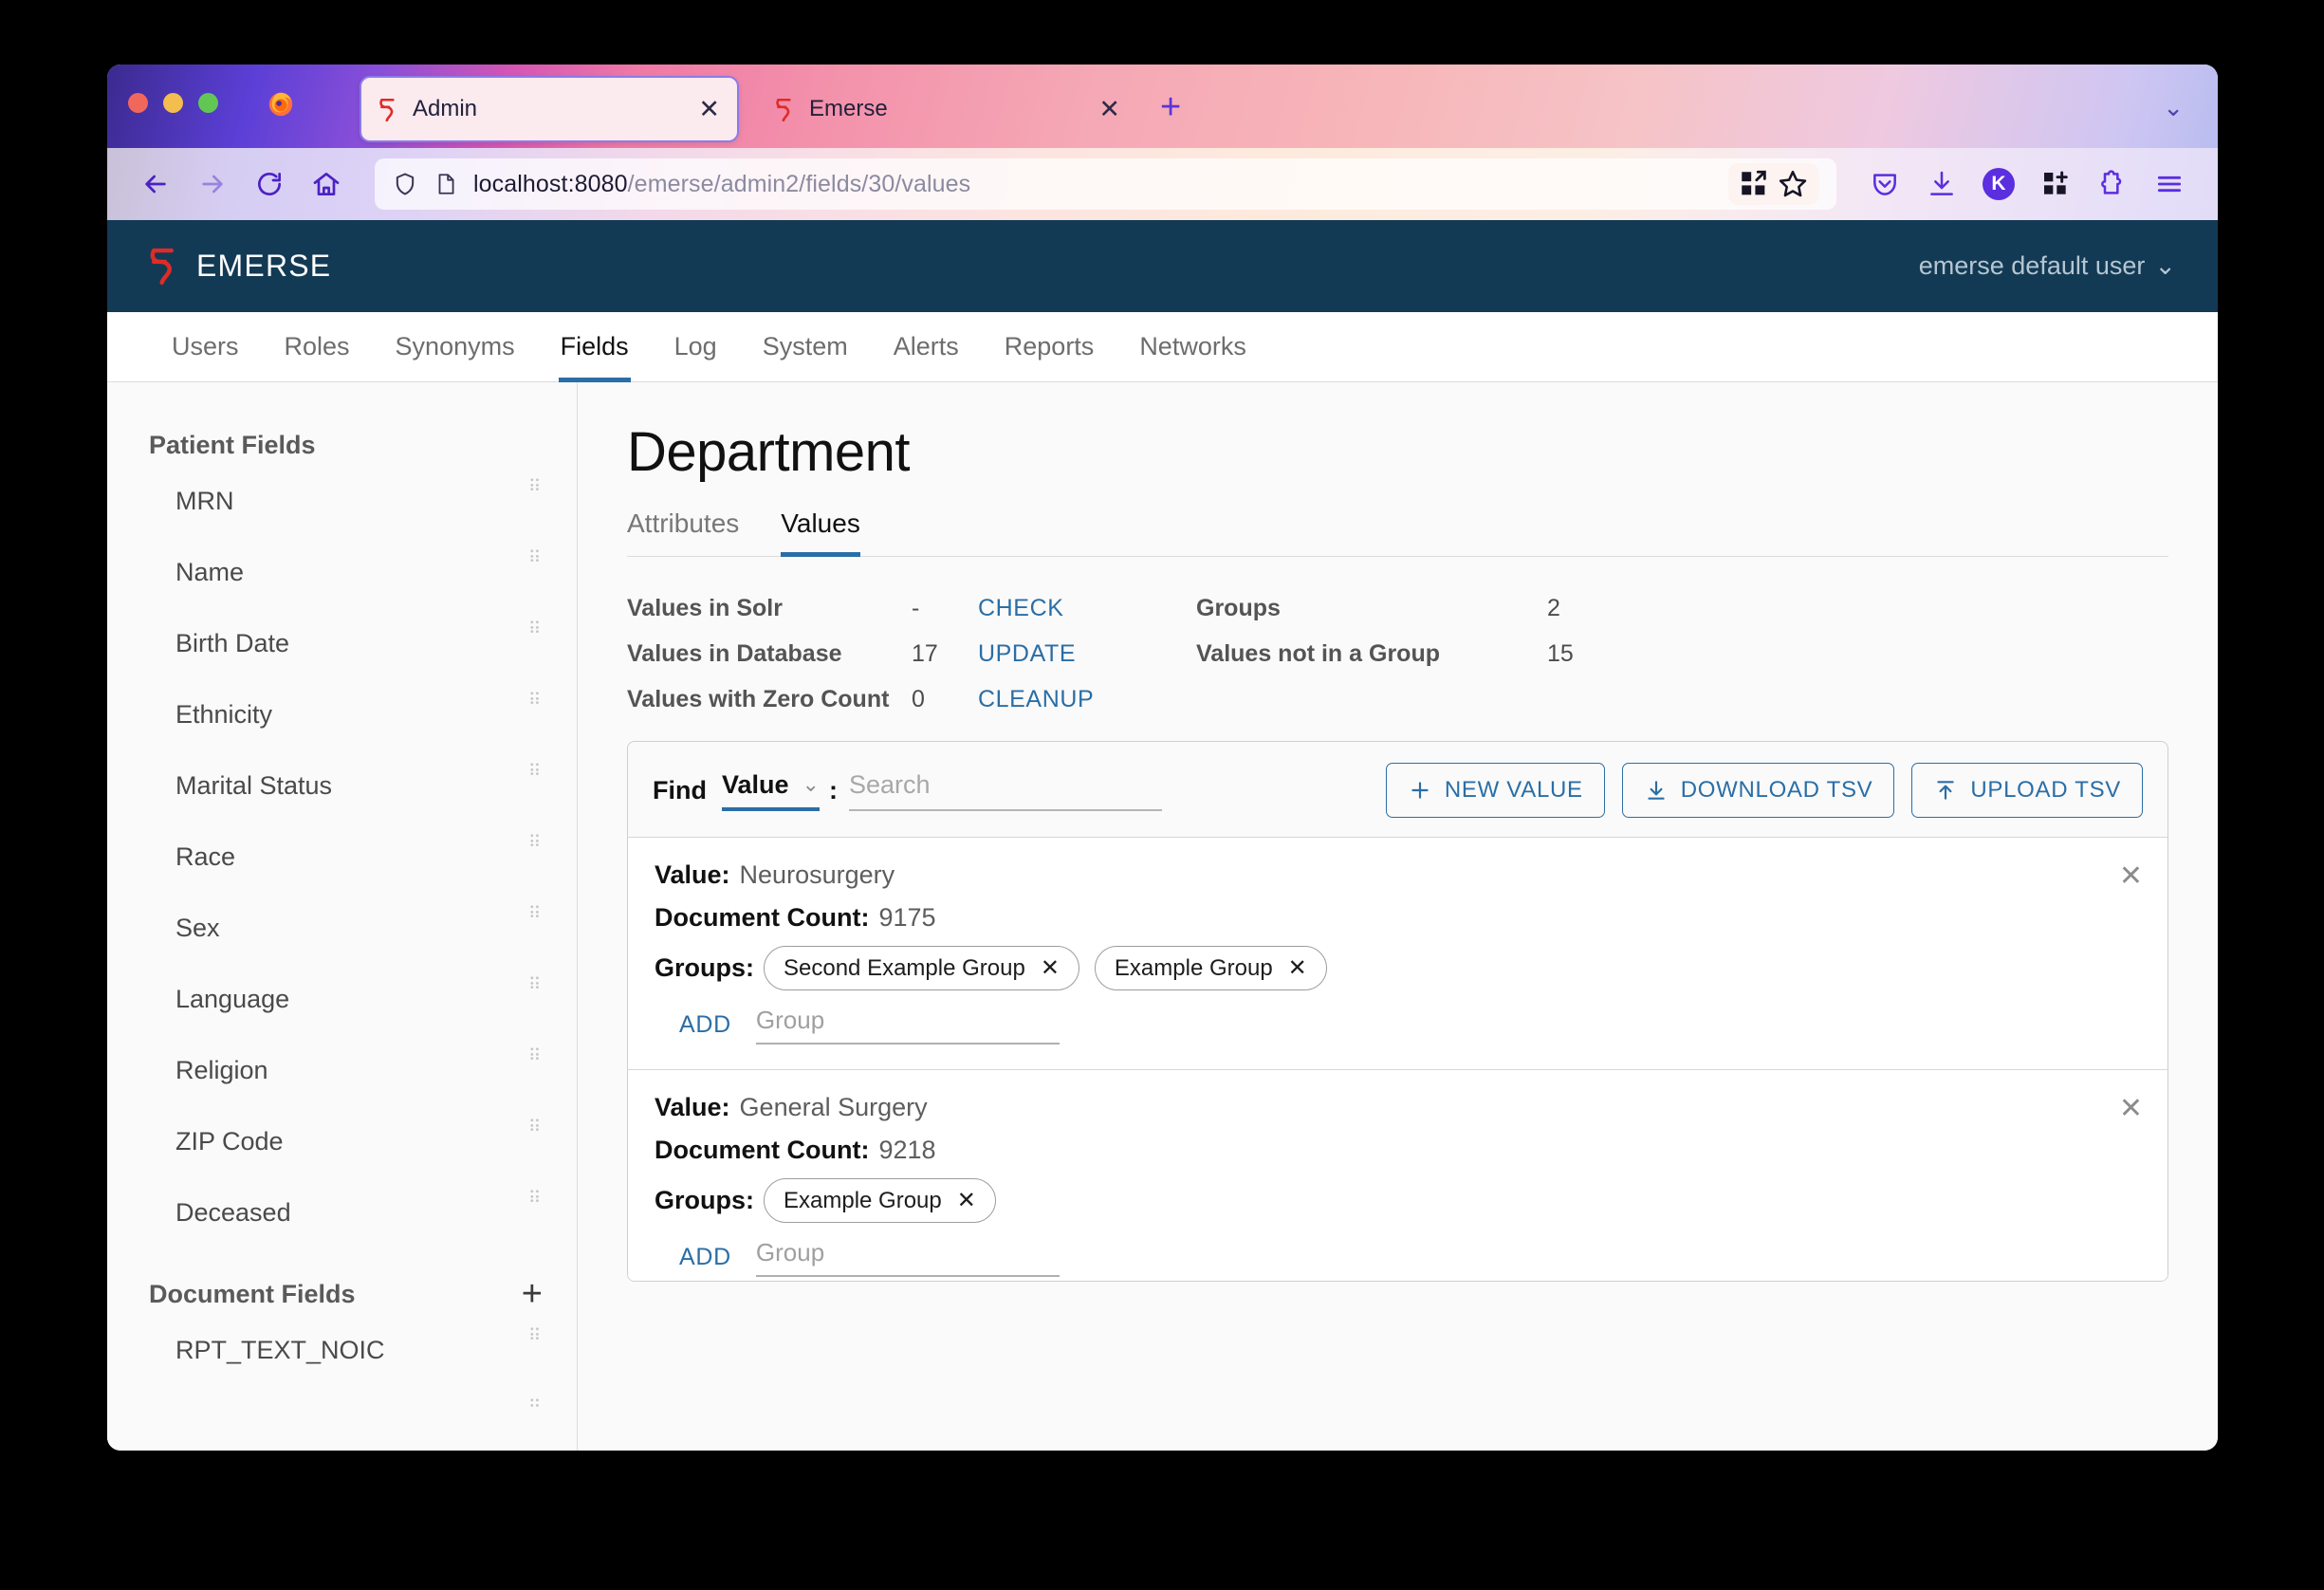 The width and height of the screenshot is (2324, 1590). I want to click on nav-tab-log: Log, so click(696, 346).